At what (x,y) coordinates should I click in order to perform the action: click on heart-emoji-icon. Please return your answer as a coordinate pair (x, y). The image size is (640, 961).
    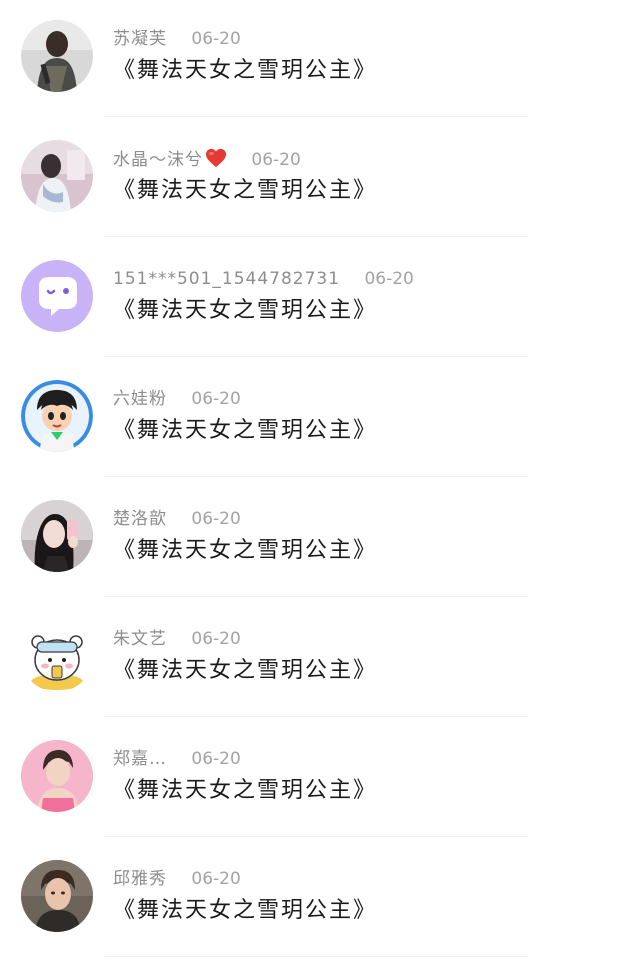
    Looking at the image, I should click on (216, 158).